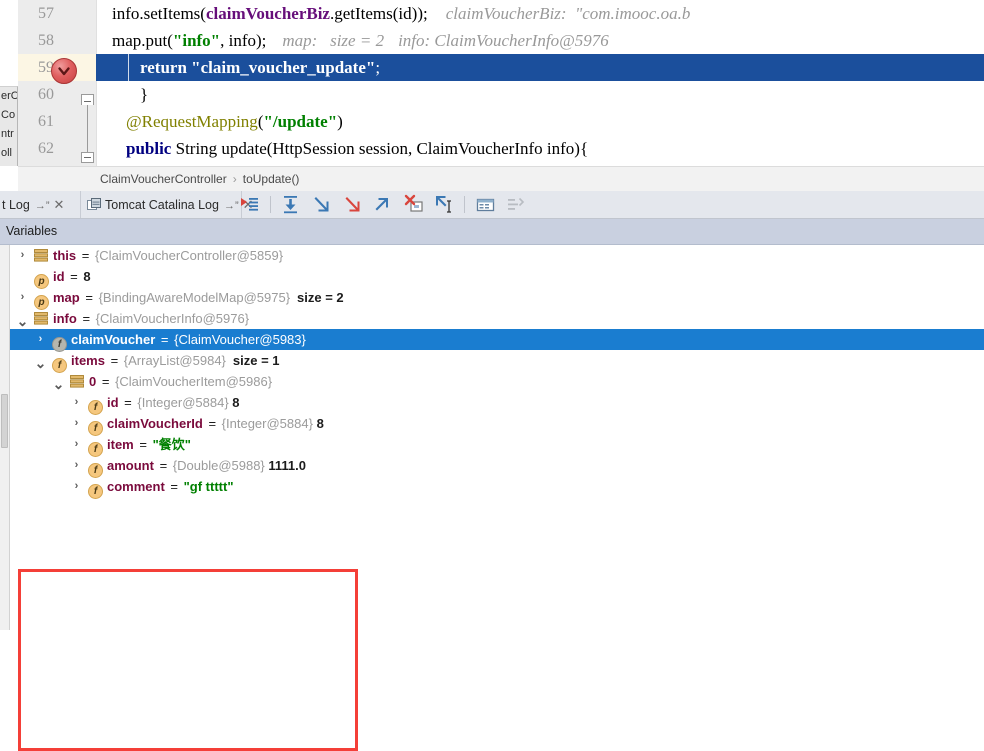  What do you see at coordinates (8, 134) in the screenshot?
I see `popup-item: ntr` at bounding box center [8, 134].